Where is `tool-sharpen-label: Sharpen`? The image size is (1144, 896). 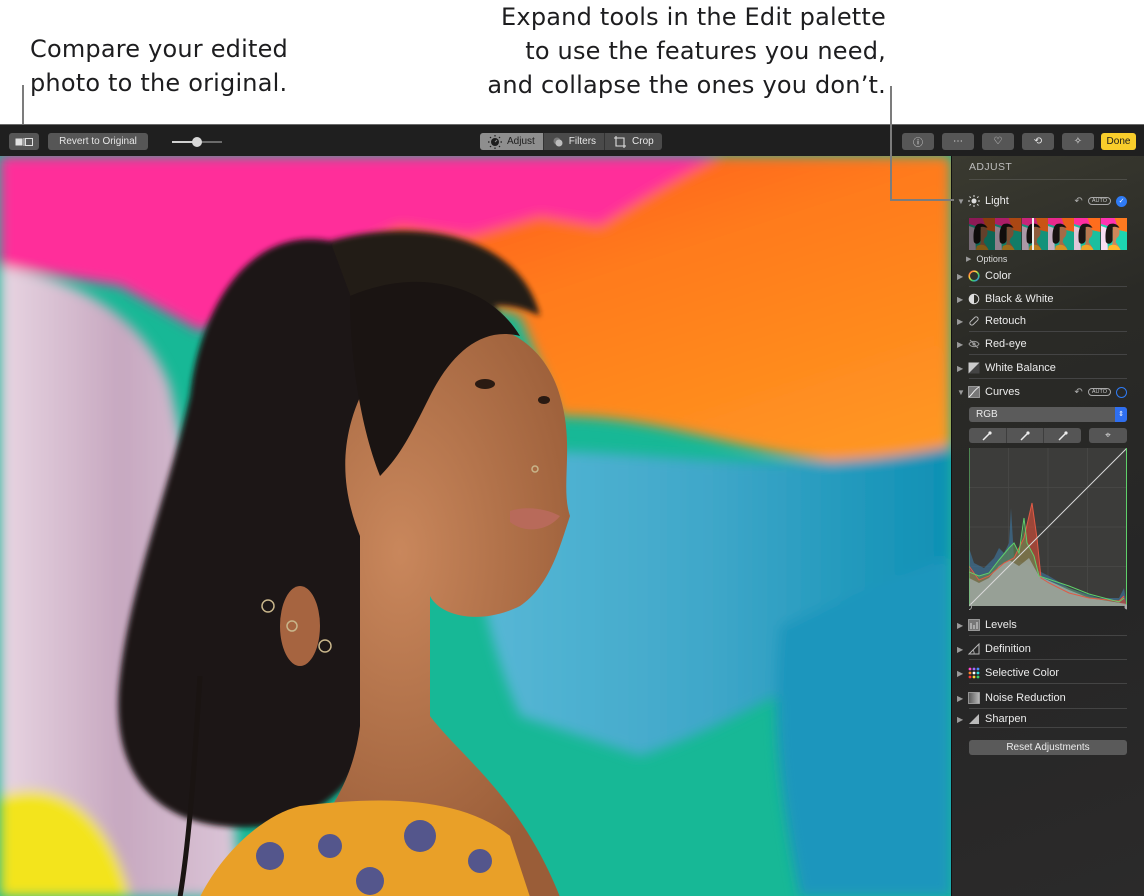
tool-sharpen-label: Sharpen is located at coordinates (1006, 719).